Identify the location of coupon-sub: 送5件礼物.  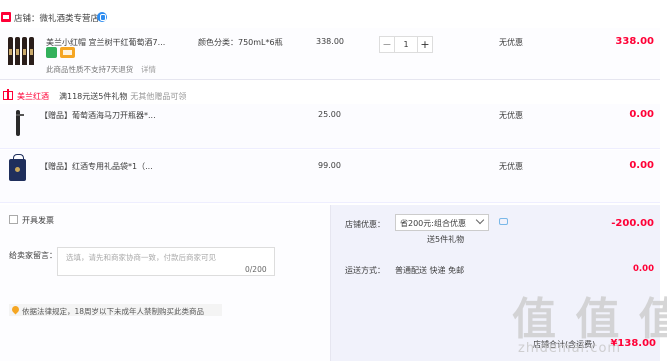
(446, 239).